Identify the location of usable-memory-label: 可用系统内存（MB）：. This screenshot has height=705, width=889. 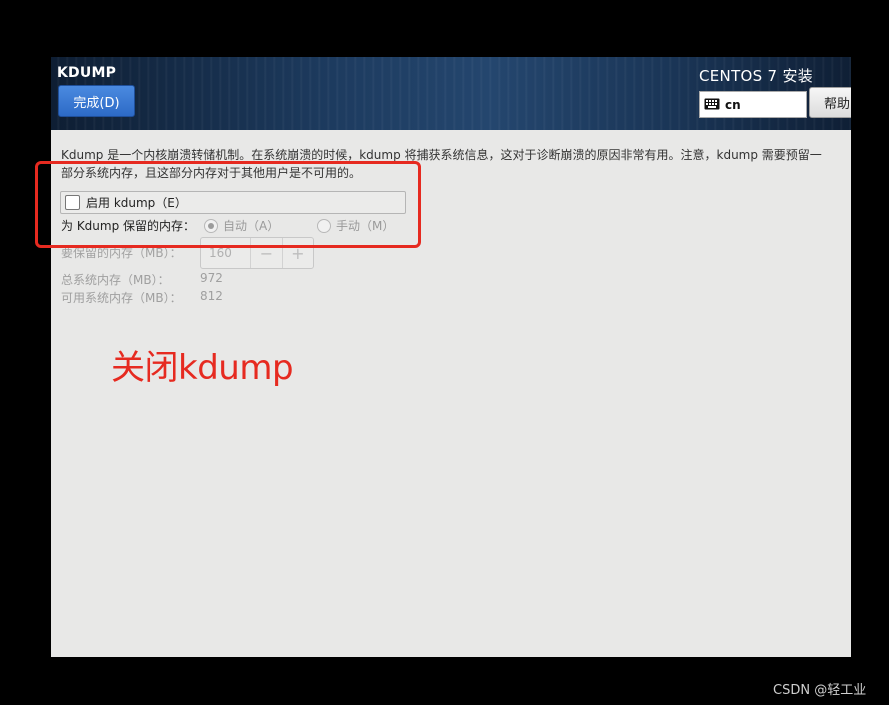
(121, 298).